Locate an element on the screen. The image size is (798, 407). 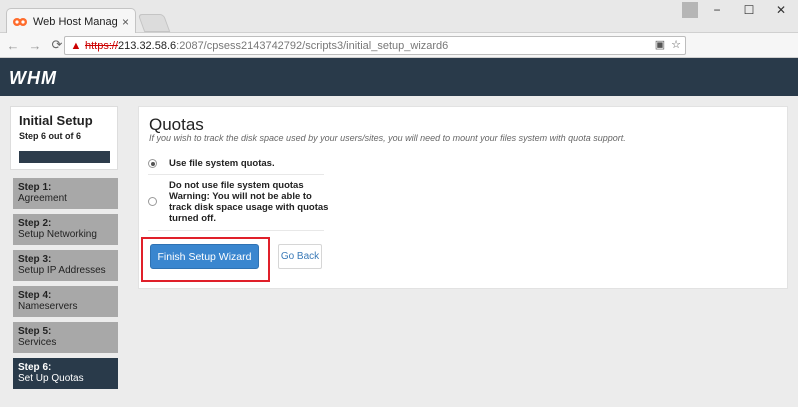
sidebar-step-2: Step 2: Setup Networking is located at coordinates (65, 229).